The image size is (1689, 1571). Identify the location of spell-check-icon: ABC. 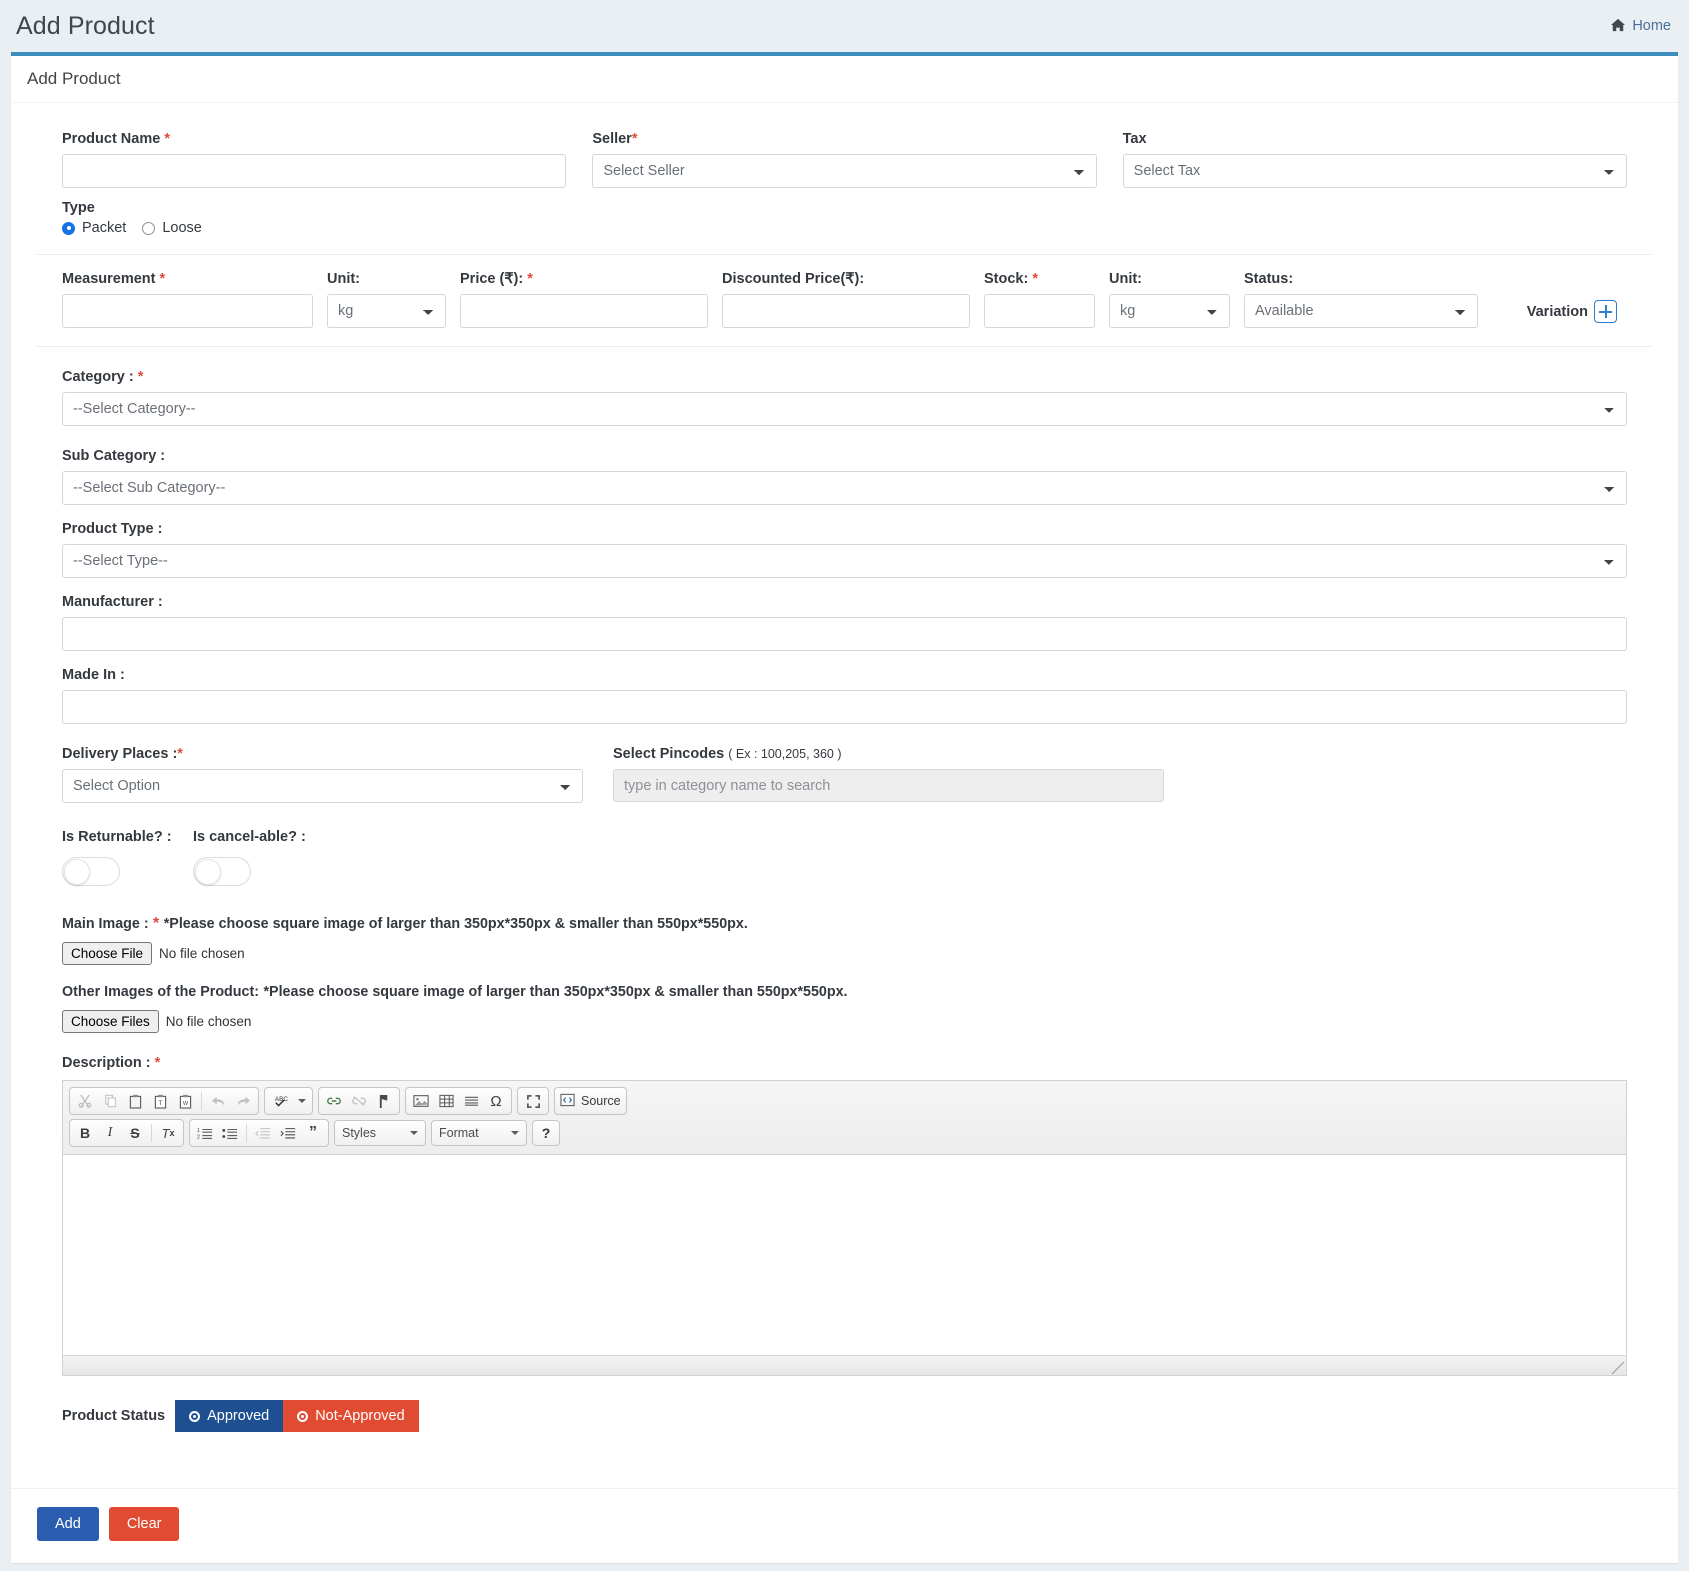
(283, 1101).